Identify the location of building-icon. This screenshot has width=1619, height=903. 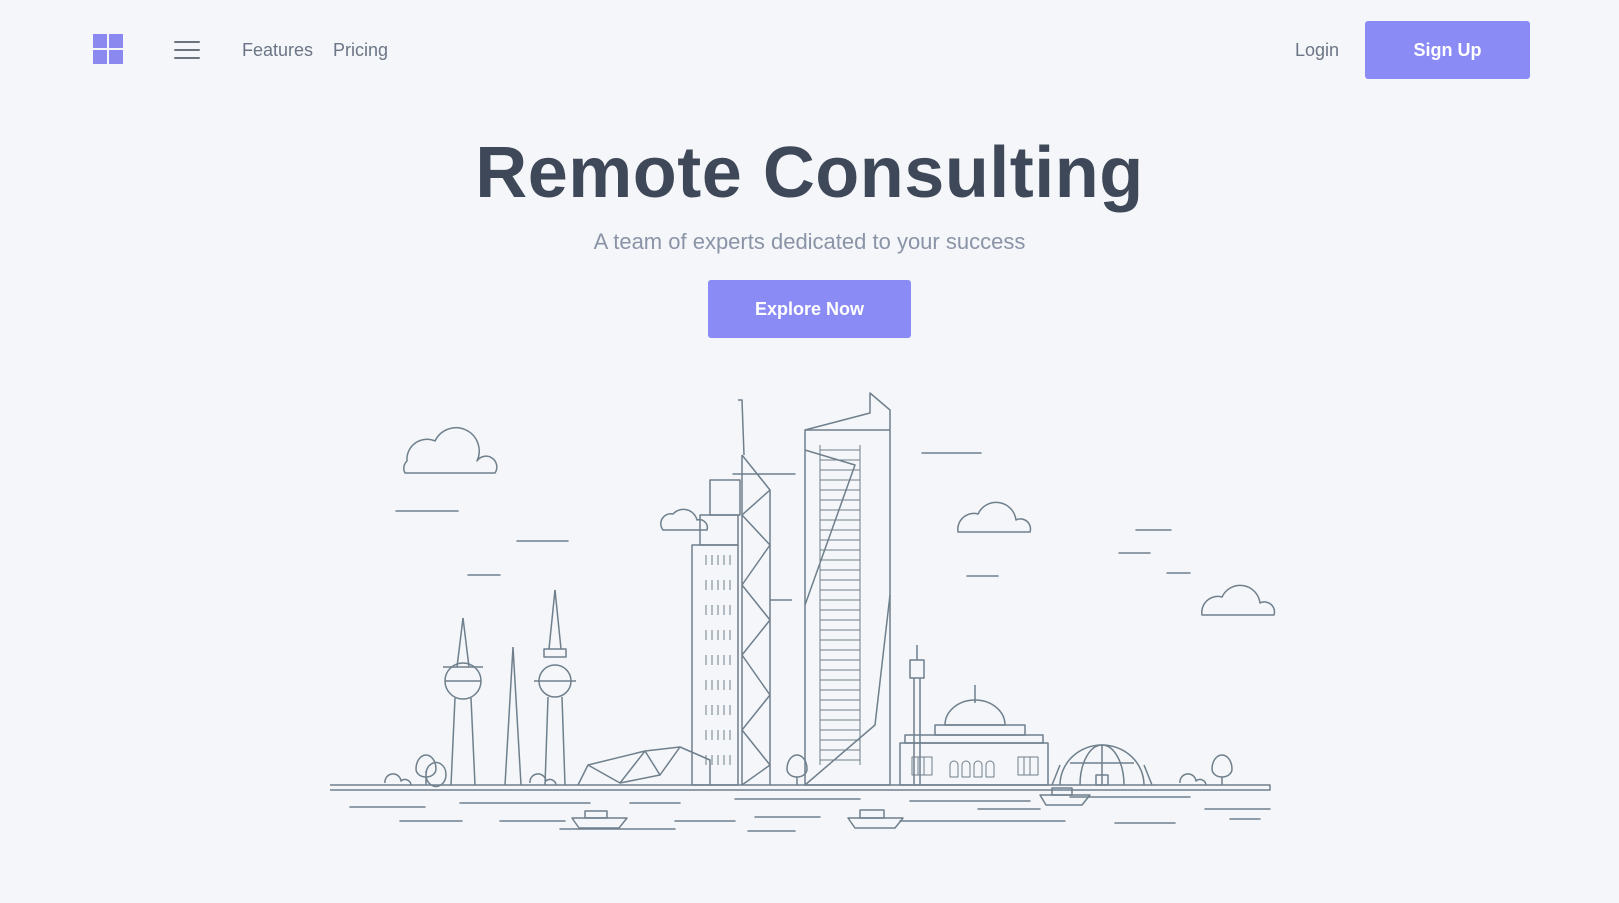
(741, 592).